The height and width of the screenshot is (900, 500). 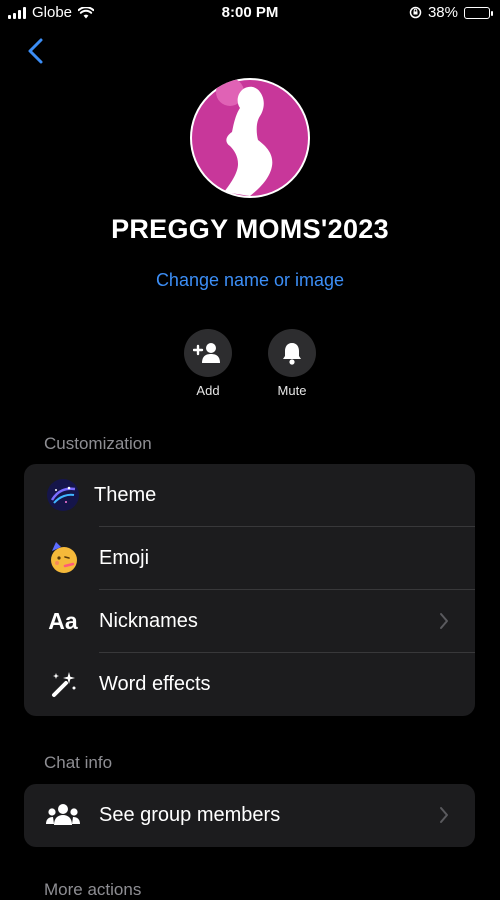 What do you see at coordinates (124, 558) in the screenshot?
I see `emoji-label: Emoji` at bounding box center [124, 558].